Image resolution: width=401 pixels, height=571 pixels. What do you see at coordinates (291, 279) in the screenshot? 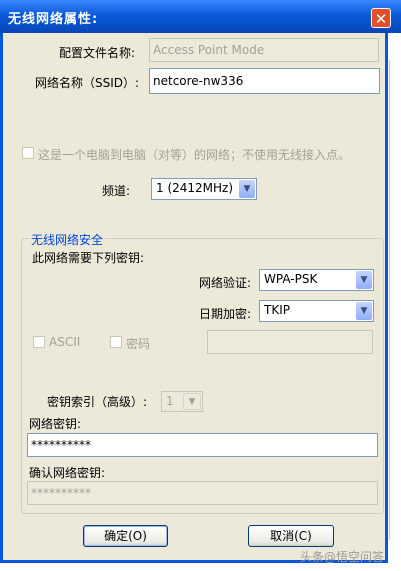
I see `auth-value: WPA-PSK` at bounding box center [291, 279].